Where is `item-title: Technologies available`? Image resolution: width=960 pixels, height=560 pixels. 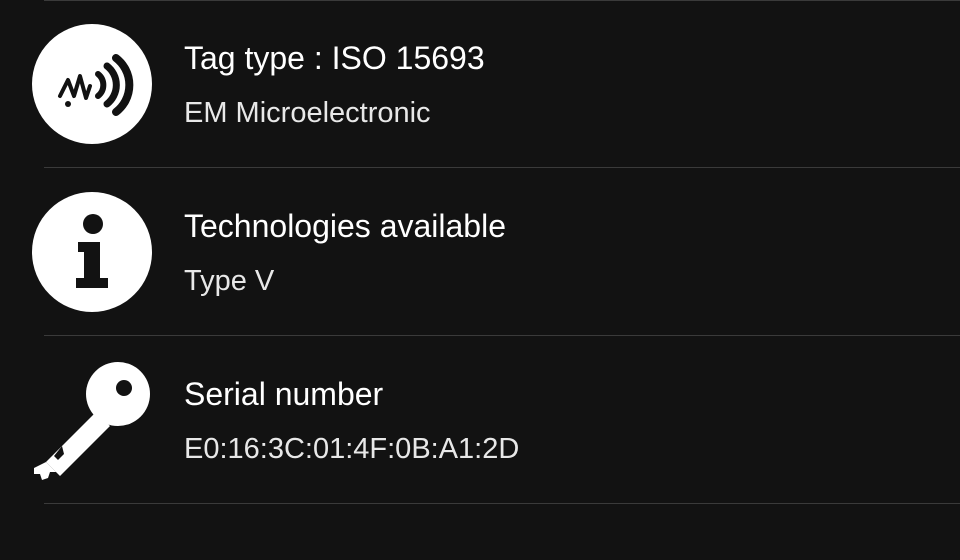 item-title: Technologies available is located at coordinates (345, 226).